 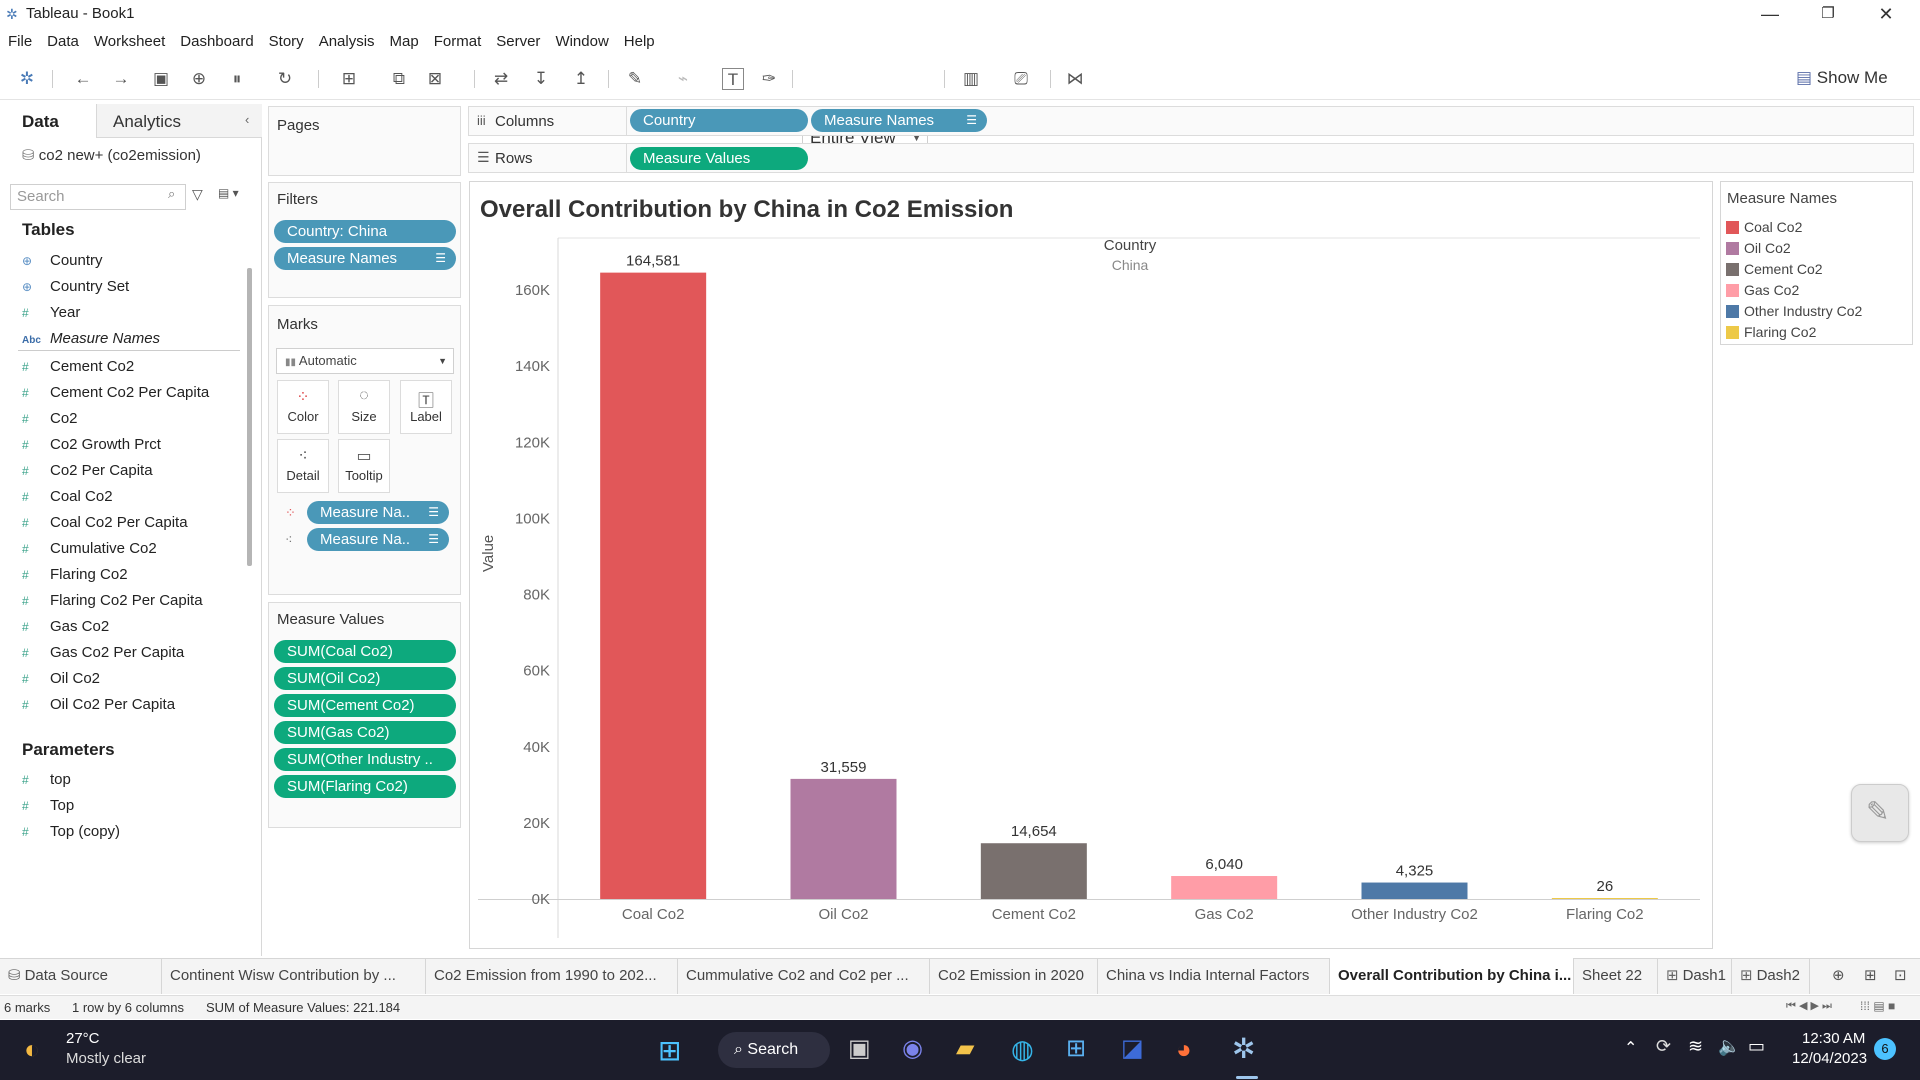 I want to click on mark-type-dropdown: ▮▮ Automatic ▼, so click(x=365, y=361).